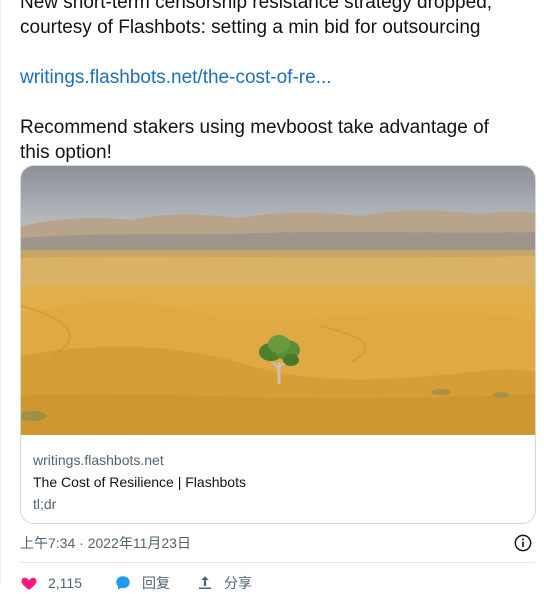 Image resolution: width=544 pixels, height=594 pixels. Describe the element at coordinates (139, 482) in the screenshot. I see `card-title: The Cost of Resilience | Flashbots` at that location.